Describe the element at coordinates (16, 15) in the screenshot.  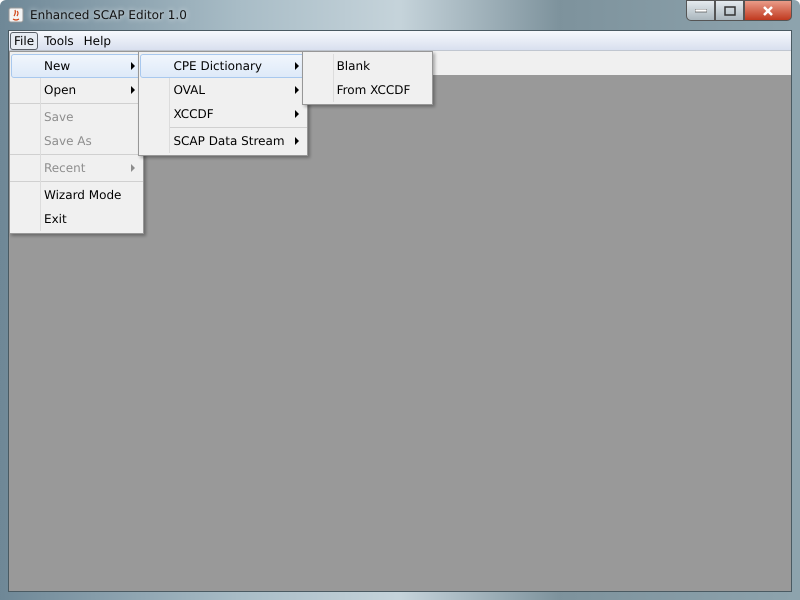
I see `app-icon` at that location.